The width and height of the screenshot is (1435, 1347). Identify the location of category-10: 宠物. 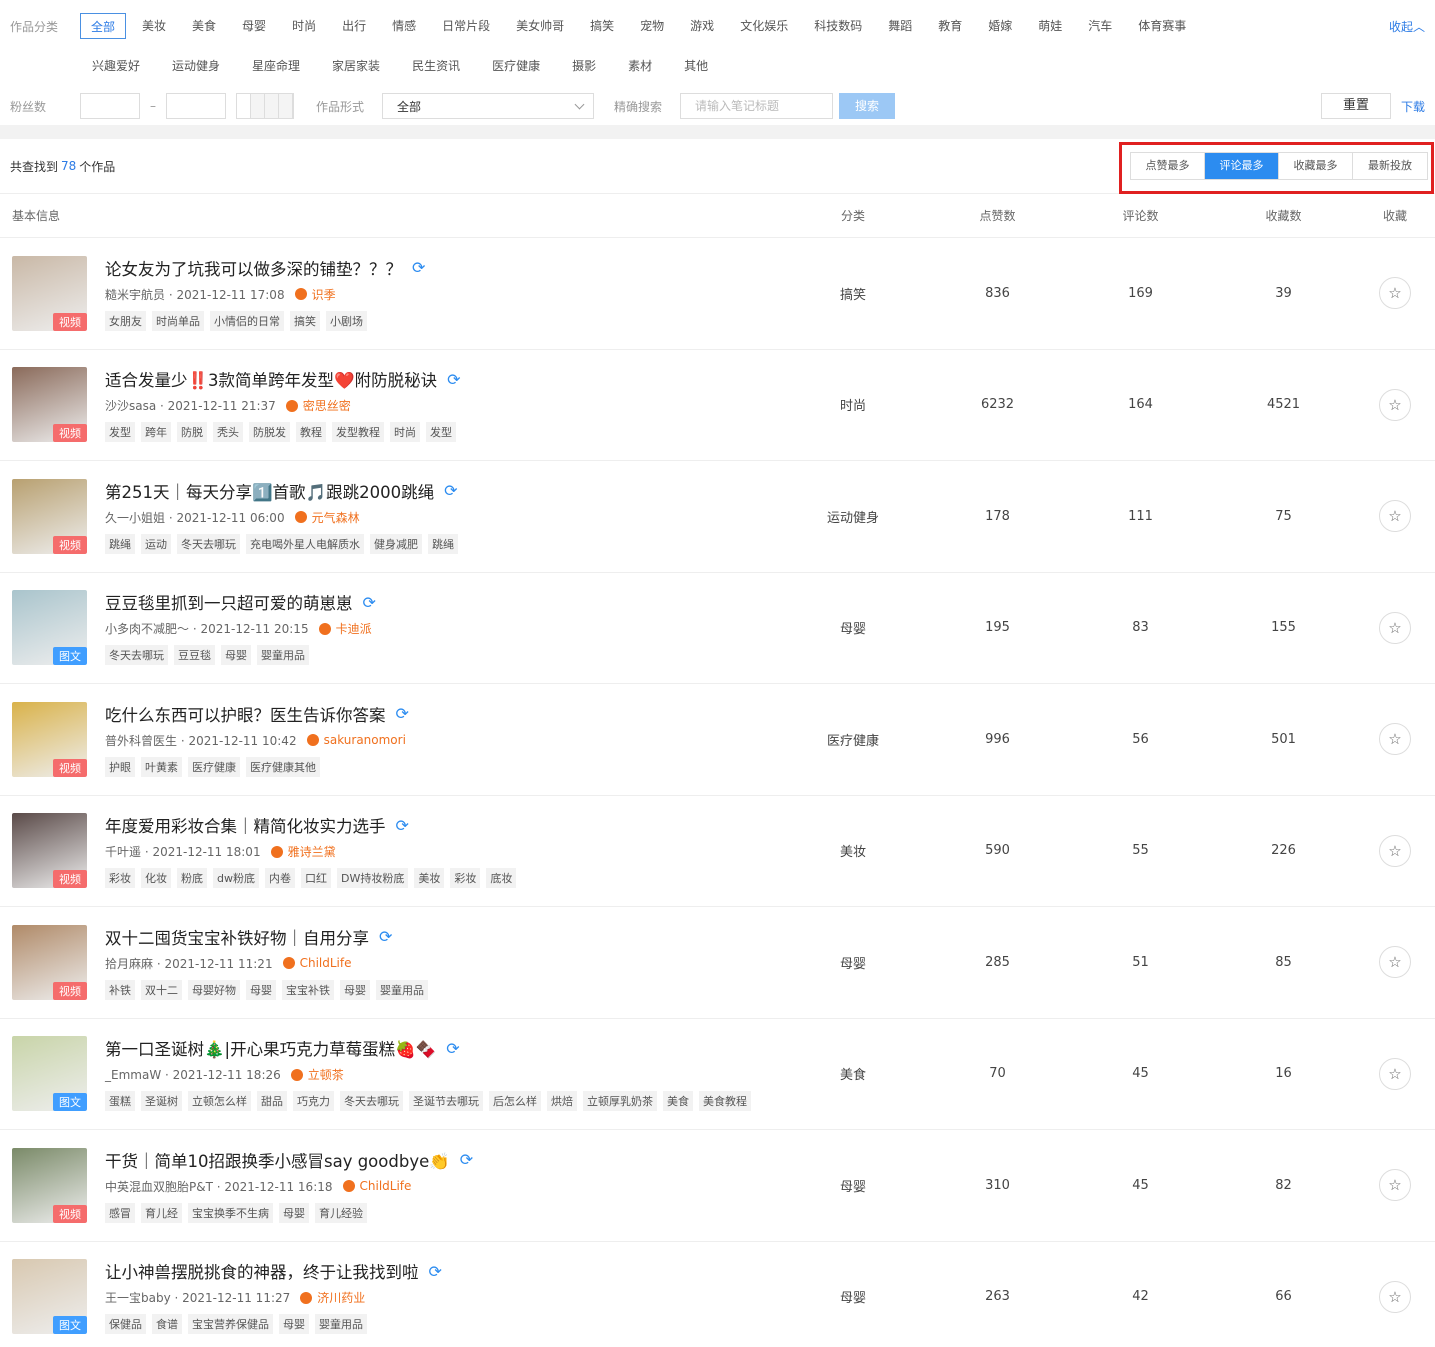
(652, 26).